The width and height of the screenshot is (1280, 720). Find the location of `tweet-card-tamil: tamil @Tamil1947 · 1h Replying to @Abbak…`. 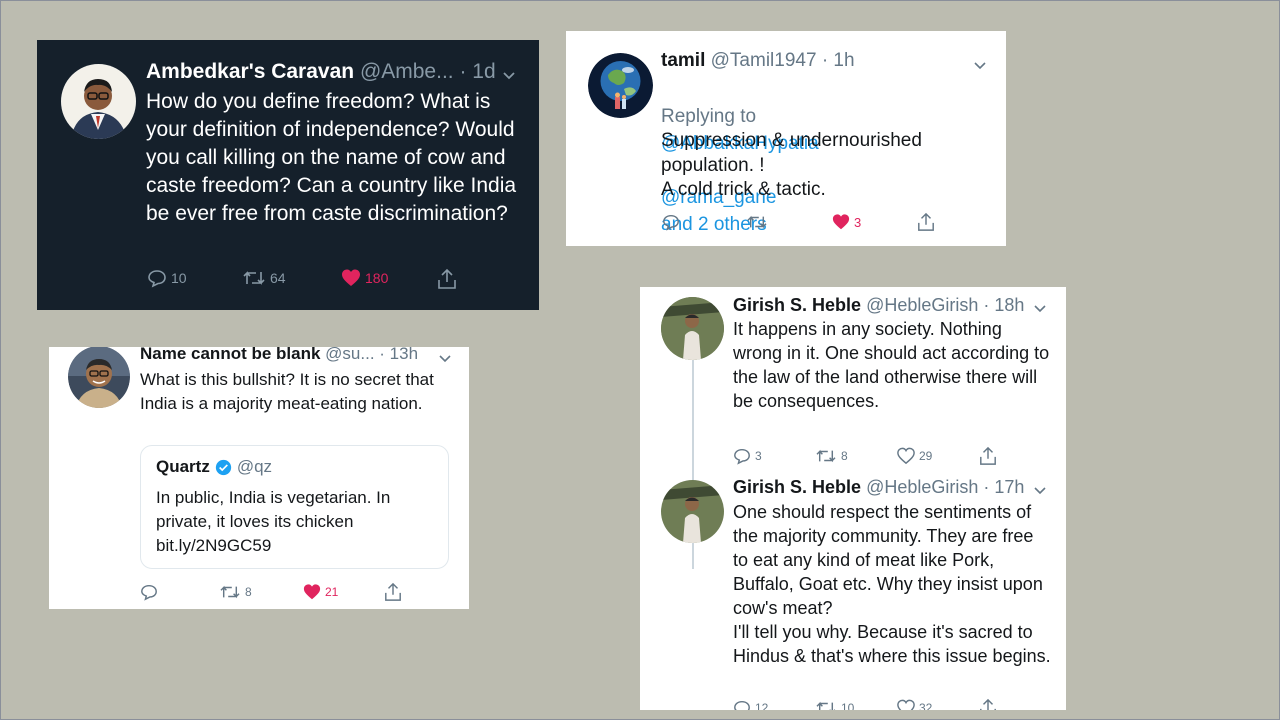

tweet-card-tamil: tamil @Tamil1947 · 1h Replying to @Abbak… is located at coordinates (786, 138).